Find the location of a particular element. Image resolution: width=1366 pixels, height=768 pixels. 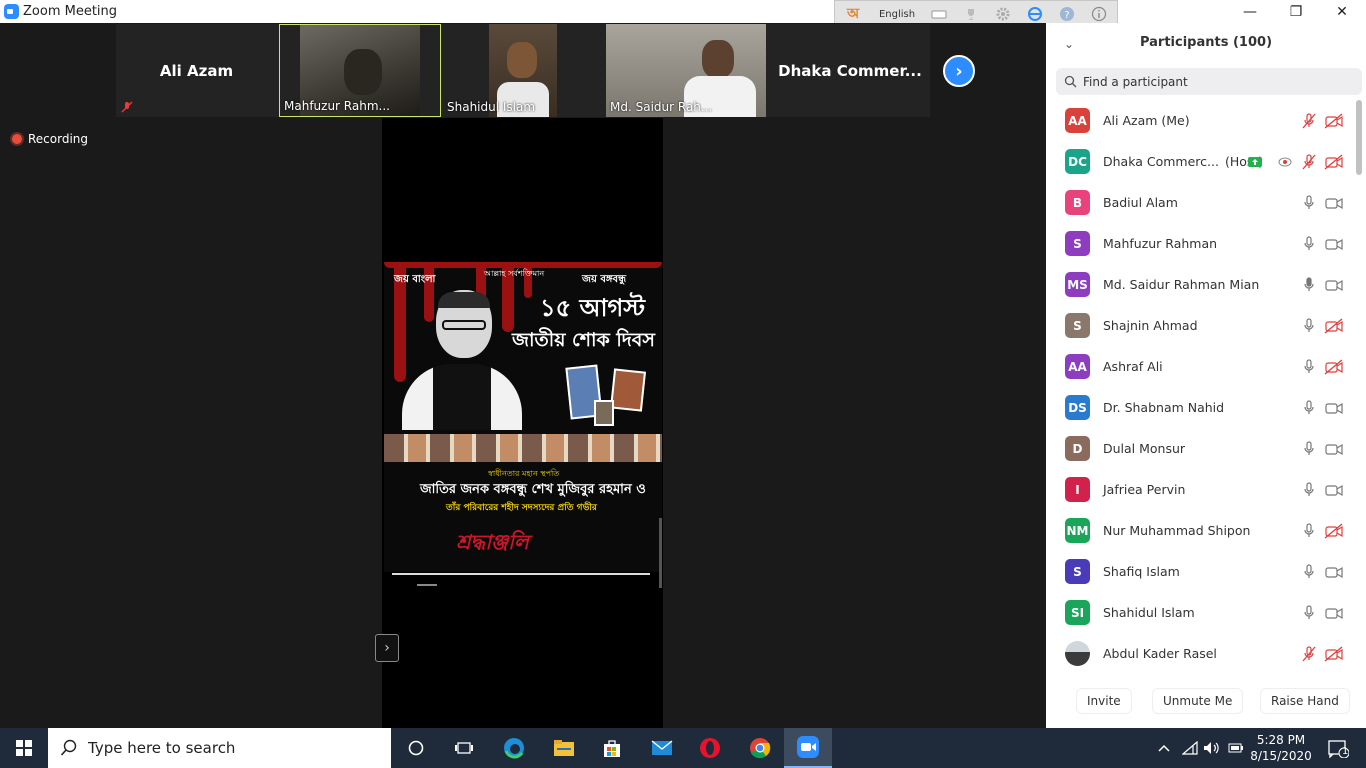

participant-row: S Mahfuzur Rahman is located at coordinates (1200, 243).